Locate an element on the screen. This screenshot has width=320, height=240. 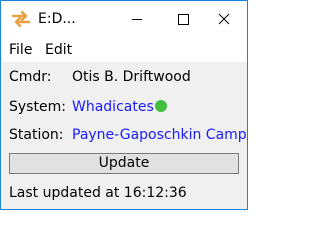
update-button: Update is located at coordinates (124, 163).